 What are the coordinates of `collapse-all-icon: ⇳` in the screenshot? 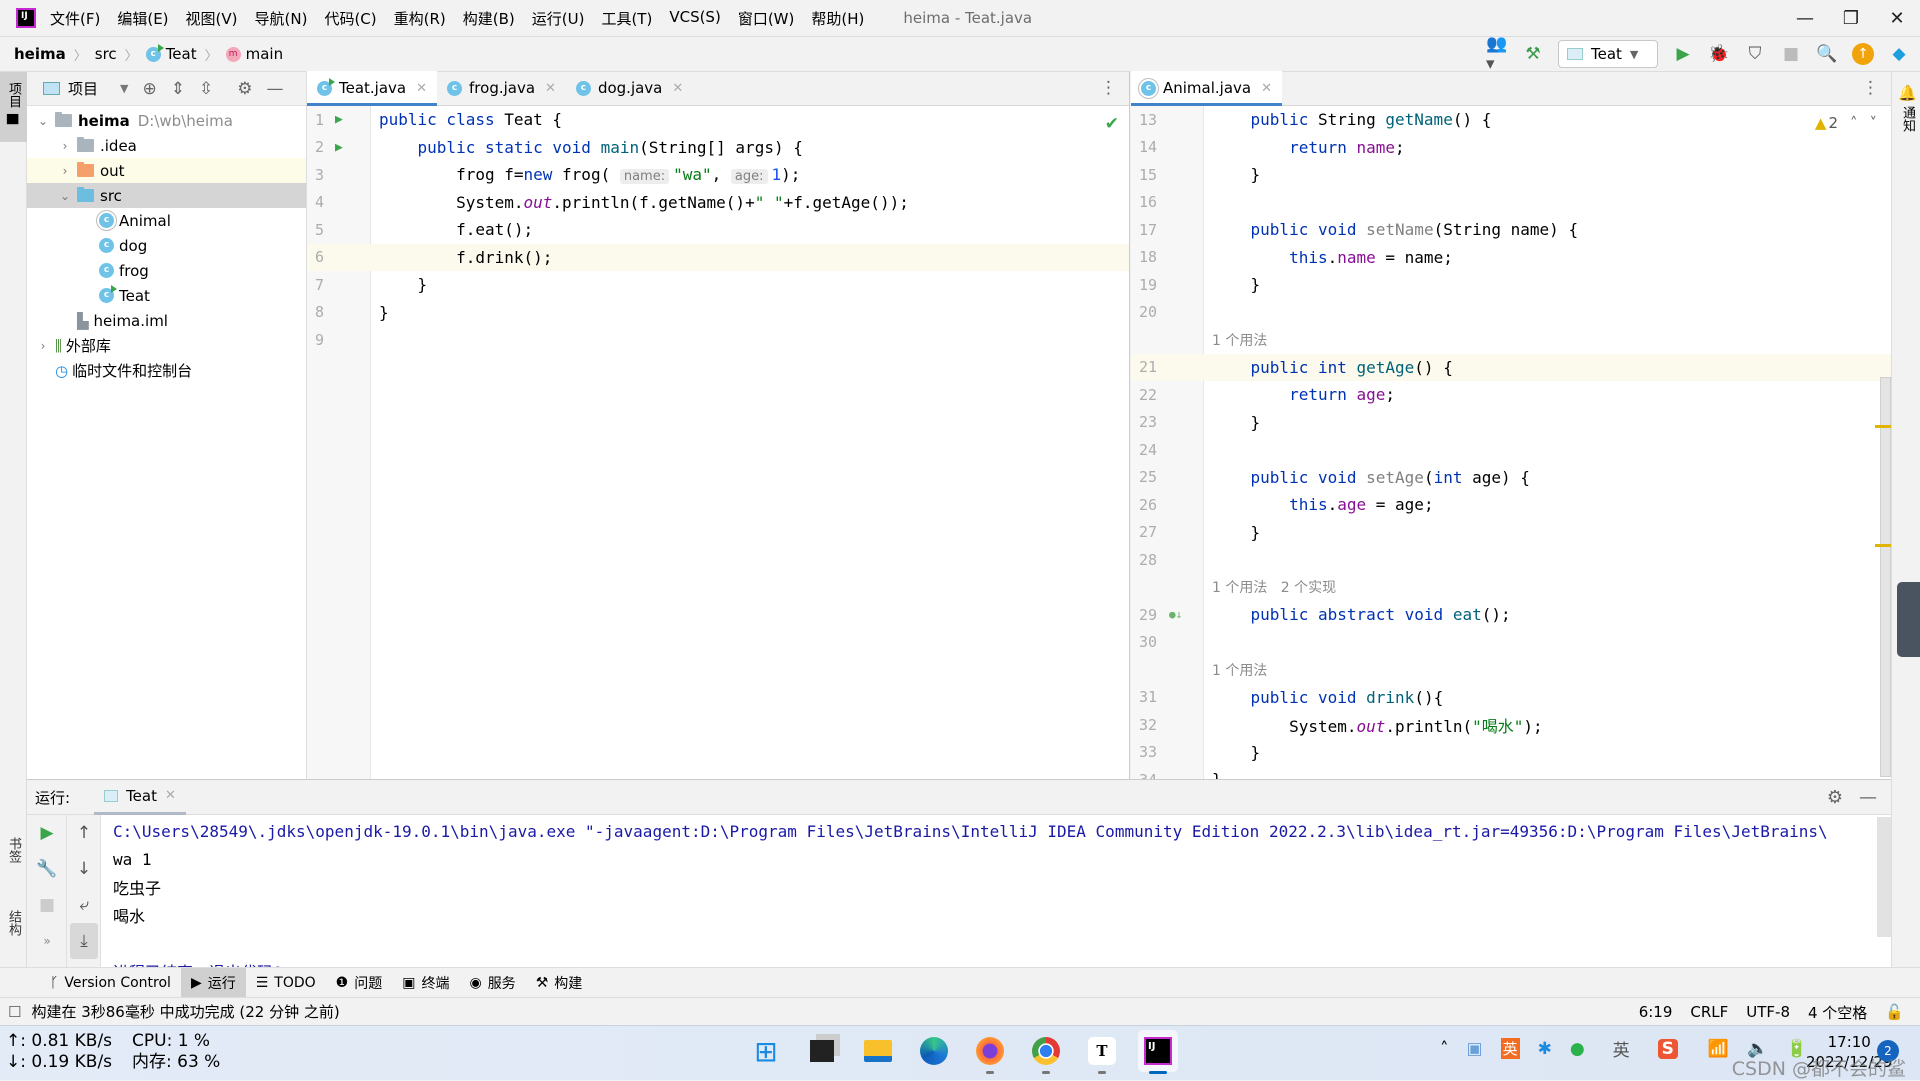 It's located at (206, 89).